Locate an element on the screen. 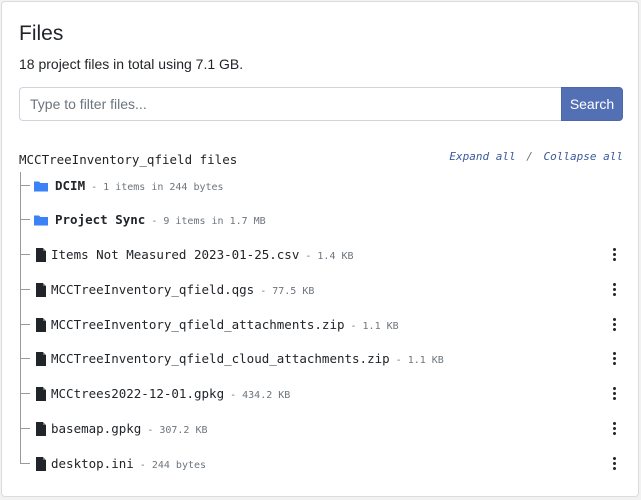 The height and width of the screenshot is (500, 641). filter-input is located at coordinates (290, 104).